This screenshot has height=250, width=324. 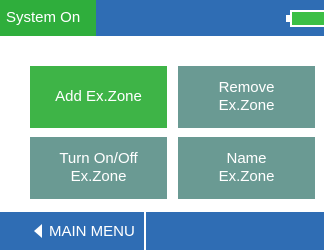 I want to click on remove-exzone-label-line1: Remove, so click(x=246, y=87).